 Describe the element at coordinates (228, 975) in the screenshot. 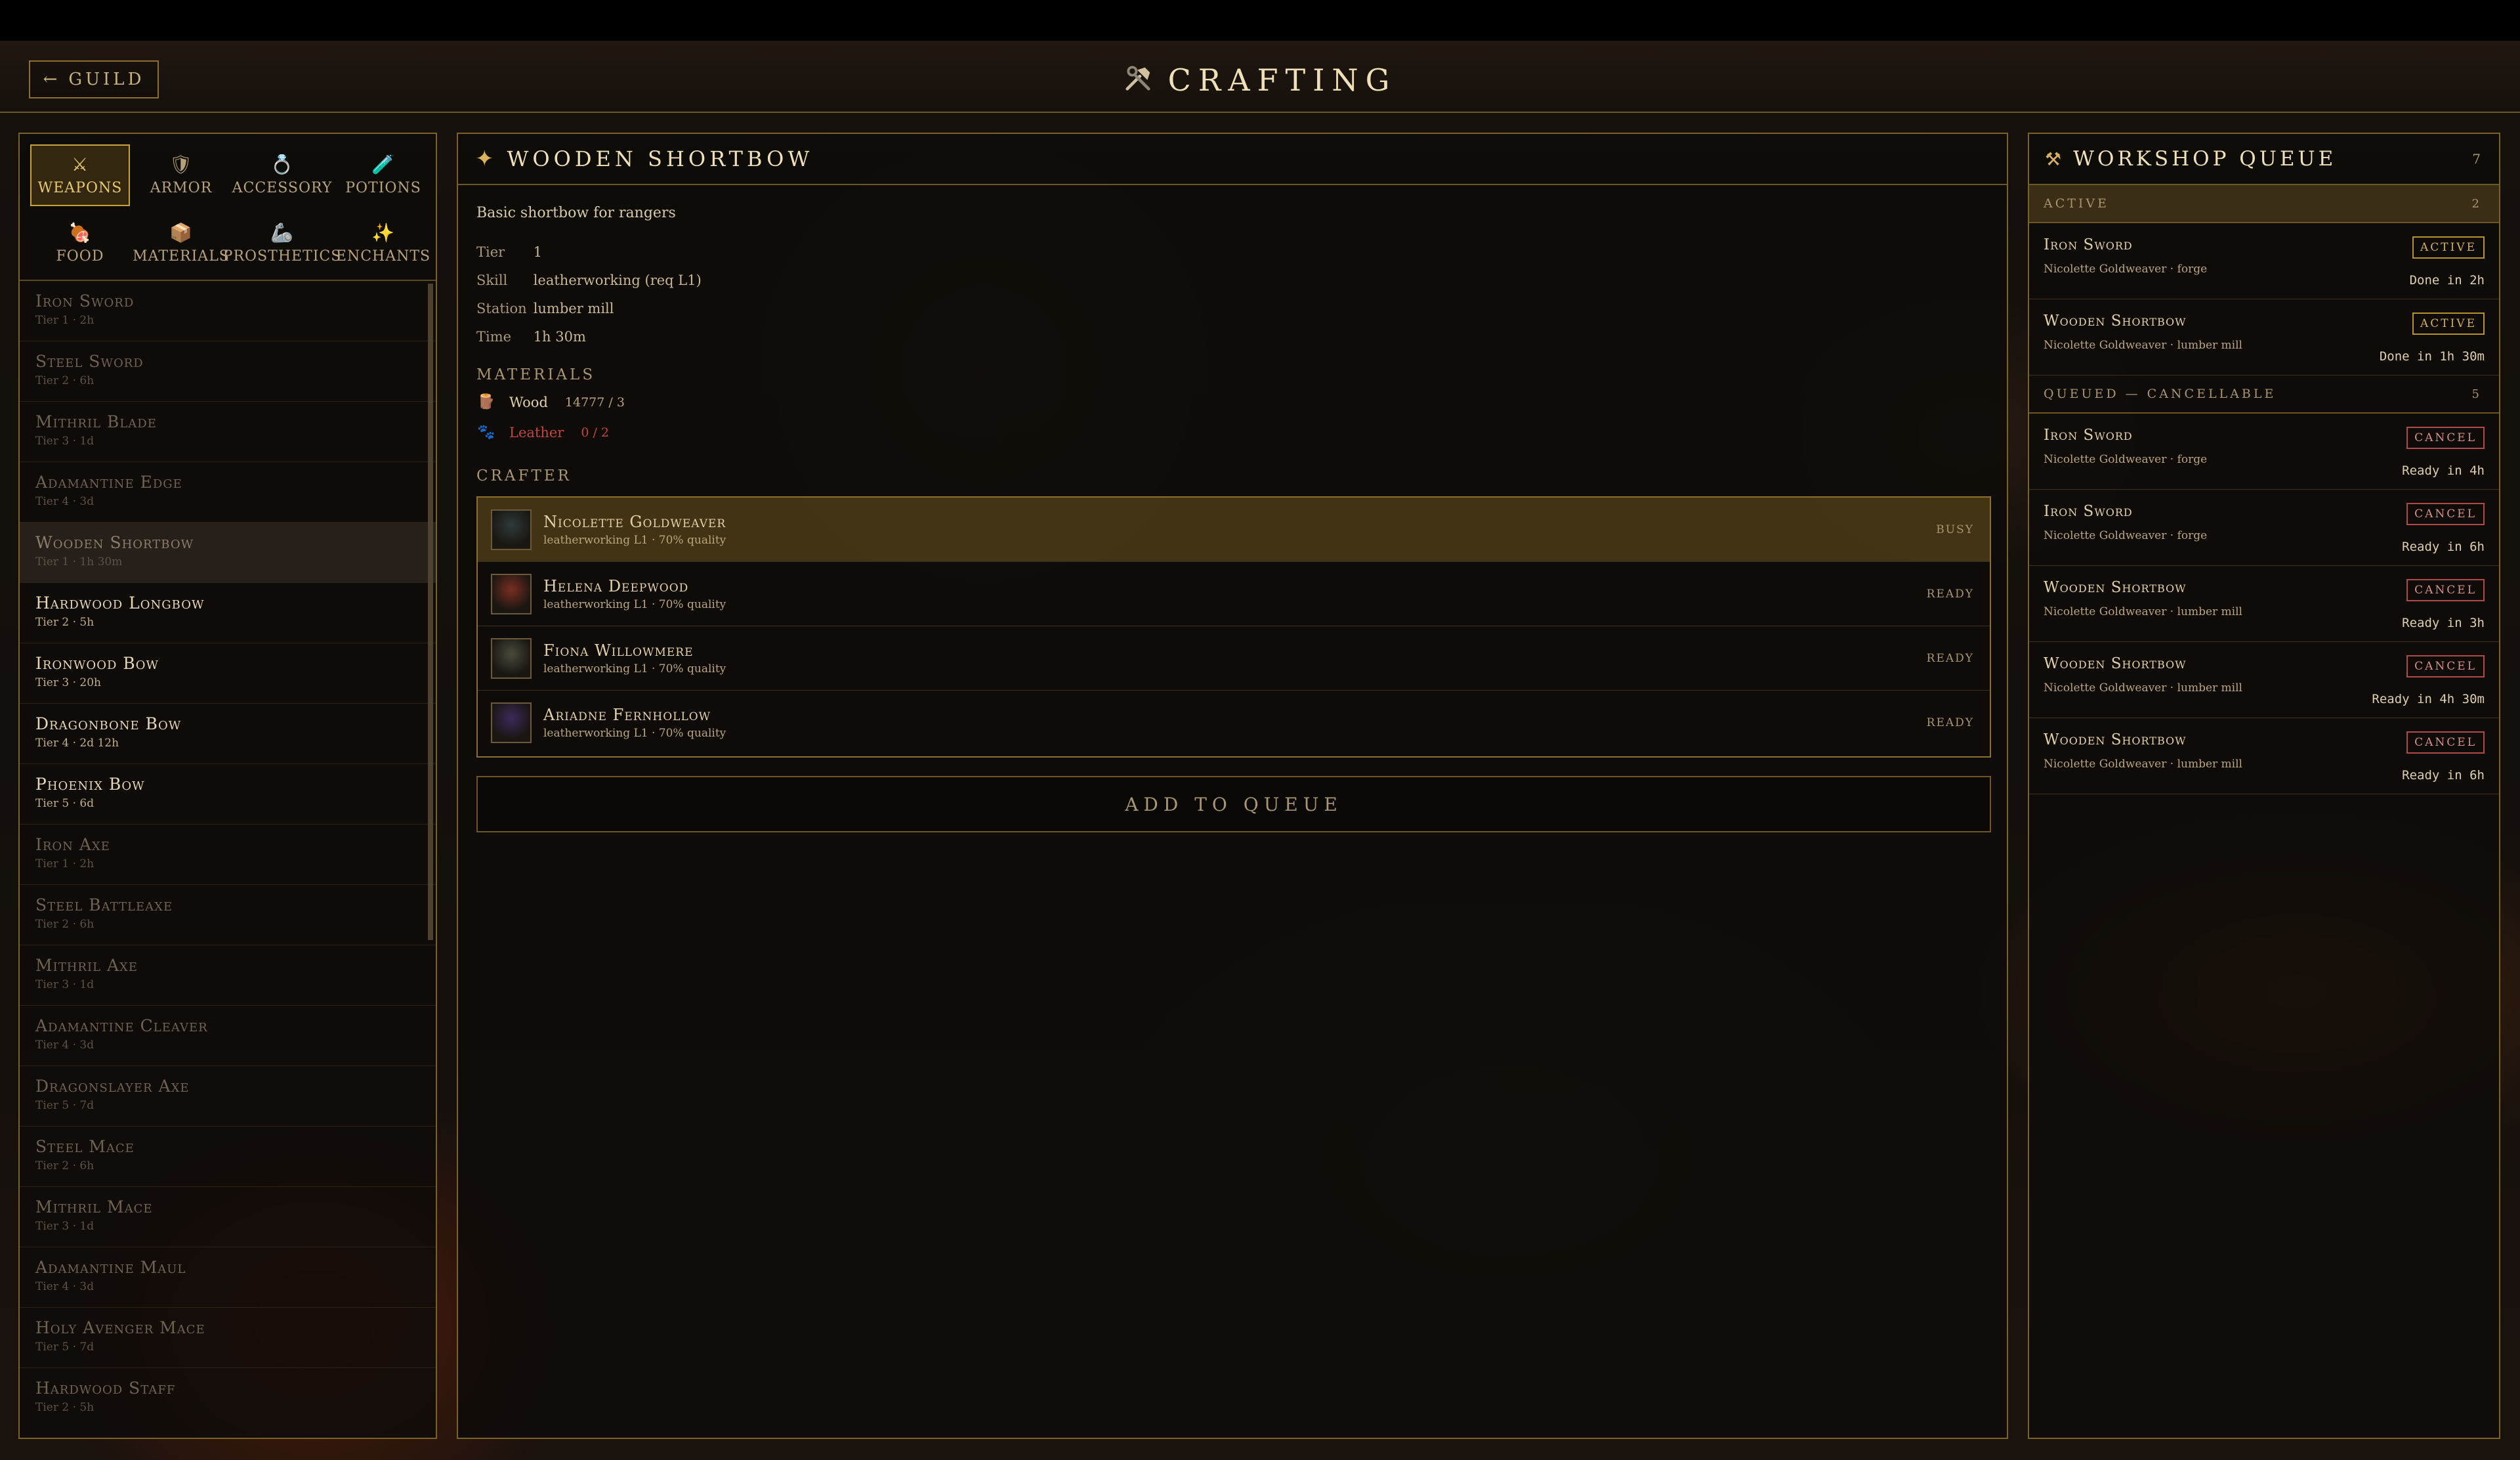

I see `recipe-list-item: Mithril Axe Tier 3 · 1d` at that location.